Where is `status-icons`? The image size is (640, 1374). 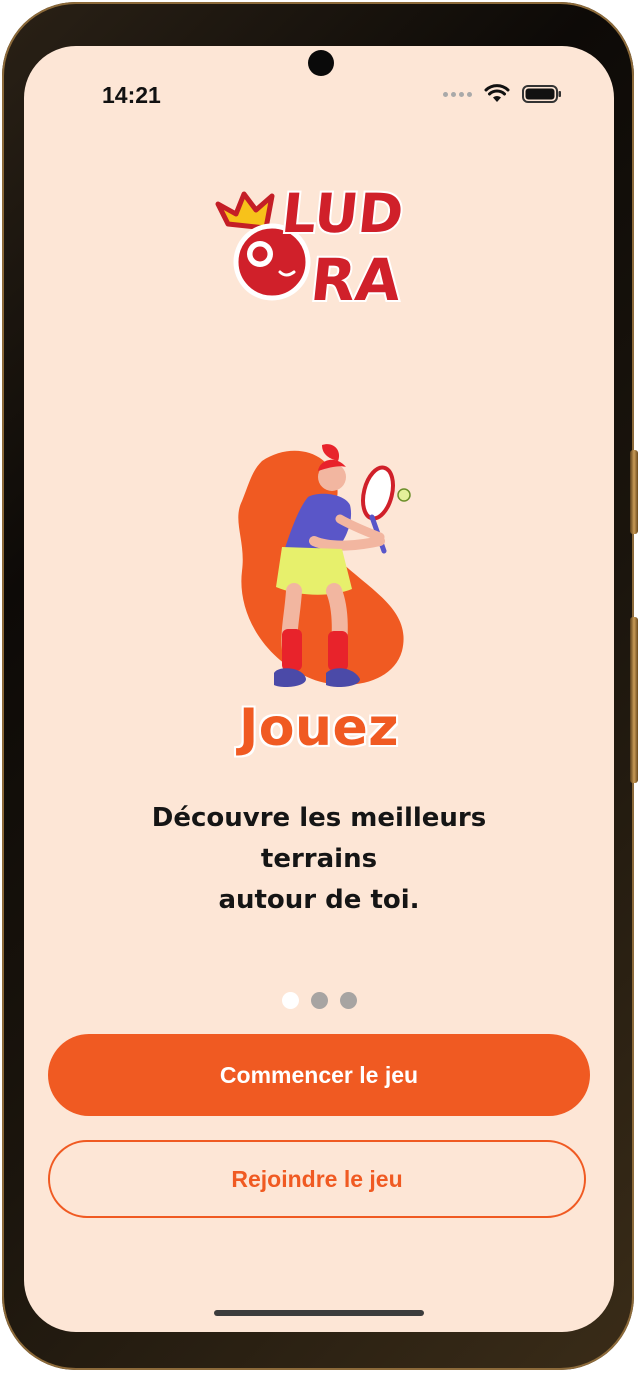 status-icons is located at coordinates (502, 94).